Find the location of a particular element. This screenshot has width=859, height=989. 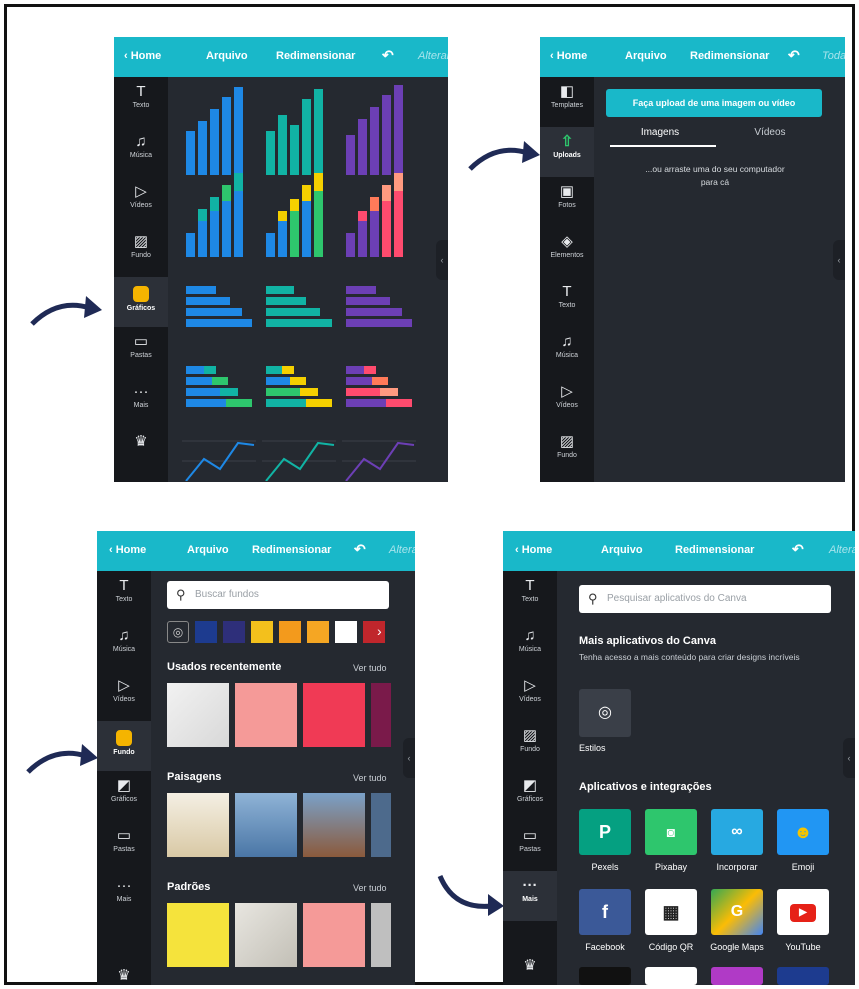

sidebar-item-fundo: Fundo is located at coordinates (124, 746).